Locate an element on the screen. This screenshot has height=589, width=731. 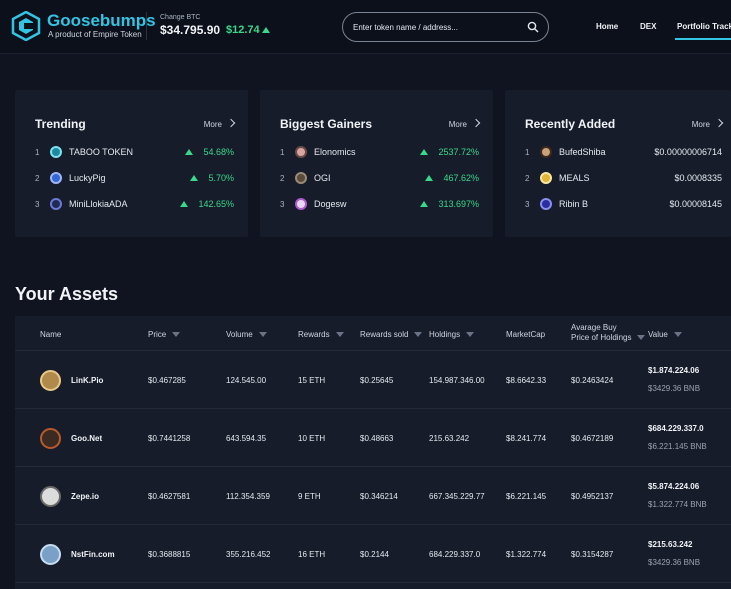
token-name: BufedShiba is located at coordinates (582, 152).